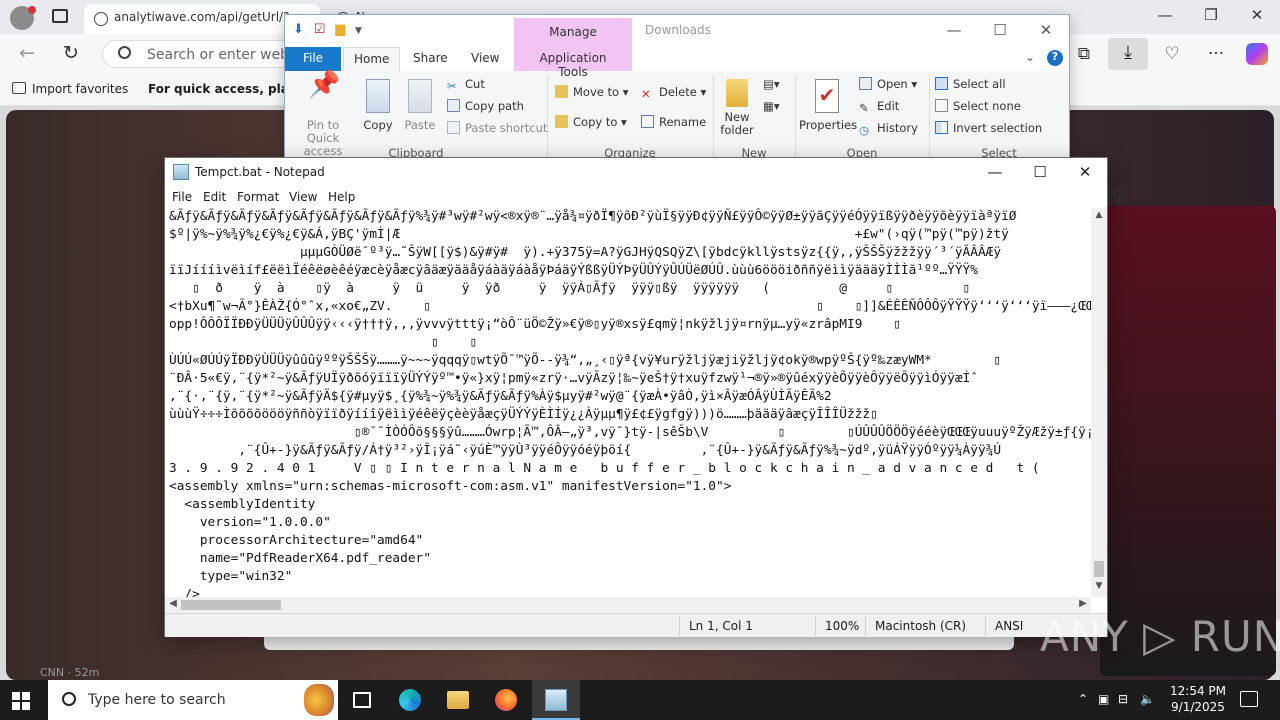 The width and height of the screenshot is (1280, 720). What do you see at coordinates (485, 106) in the screenshot?
I see `copy-path-button: Copy path` at bounding box center [485, 106].